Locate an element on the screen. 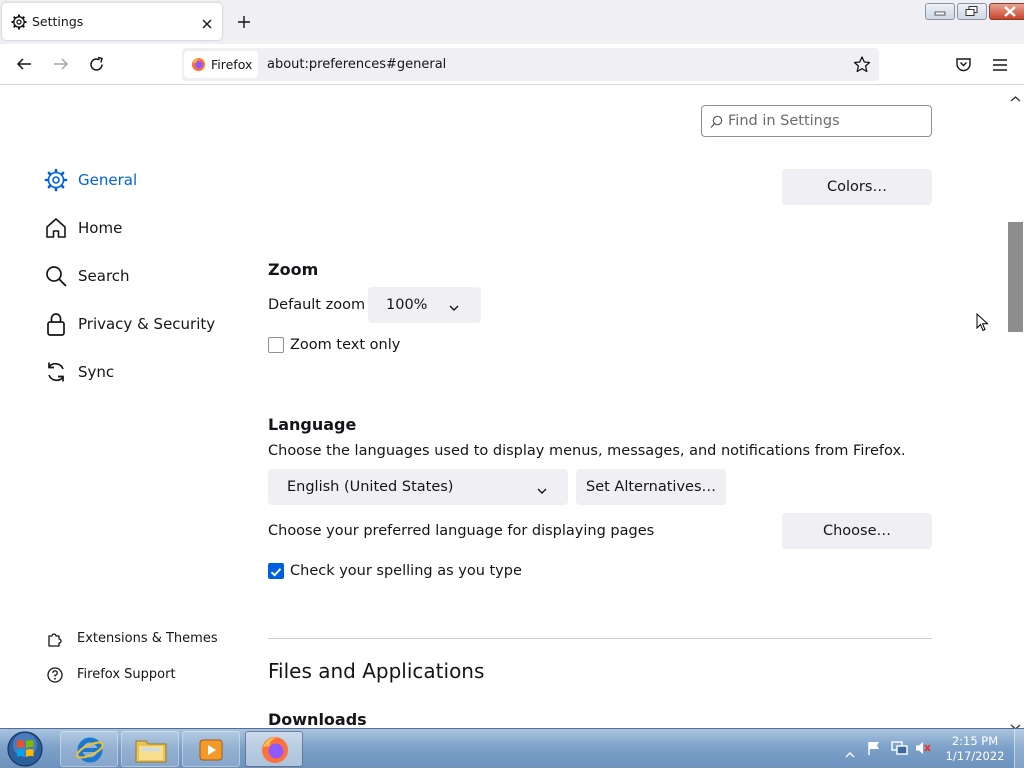  settings-search-input: Find in Settings is located at coordinates (816, 121).